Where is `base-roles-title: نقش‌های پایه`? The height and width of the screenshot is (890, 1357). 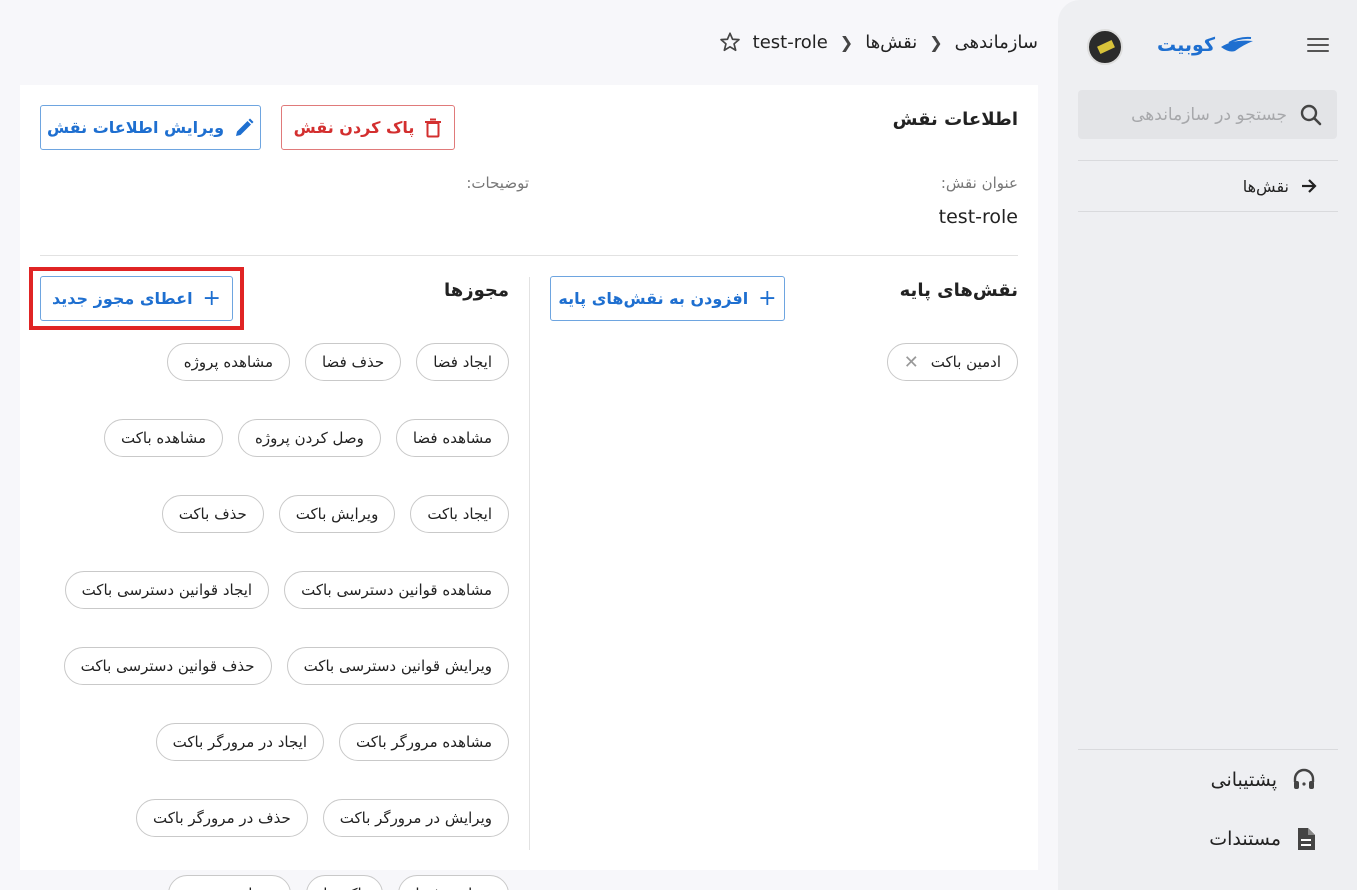
base-roles-title: نقش‌های پایه is located at coordinates (958, 290).